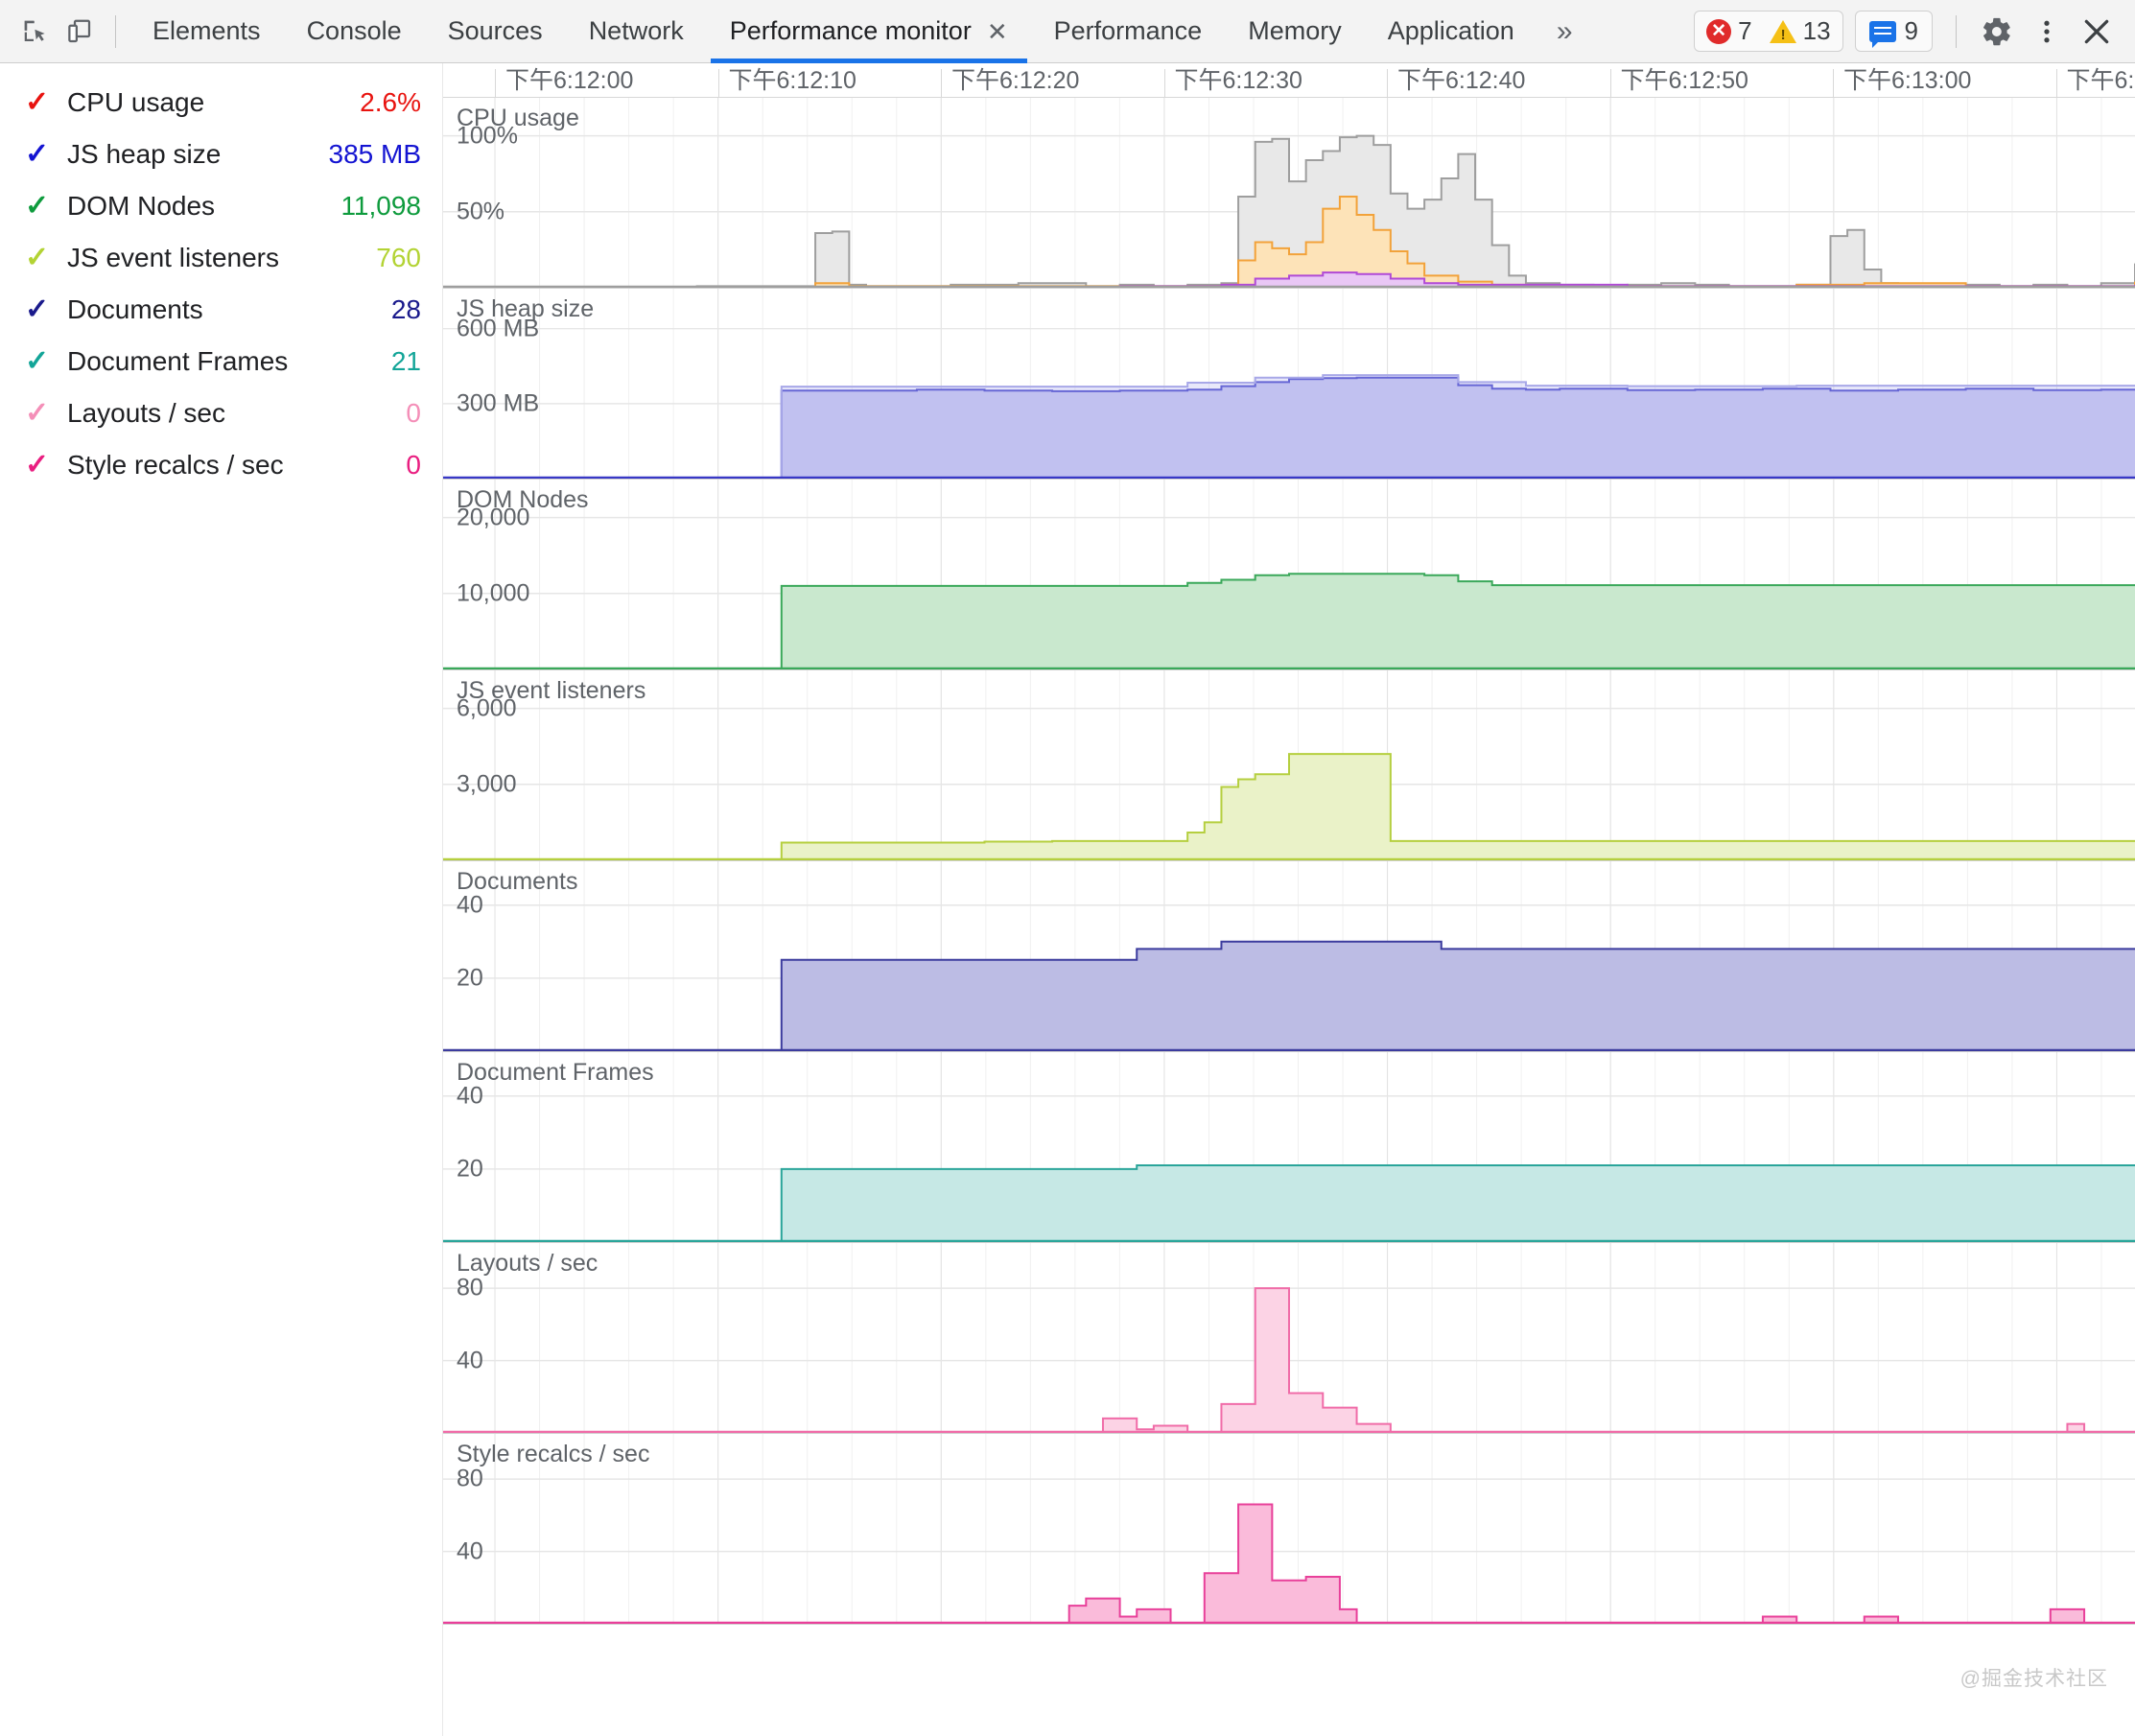 Image resolution: width=2135 pixels, height=1736 pixels. Describe the element at coordinates (2097, 32) in the screenshot. I see `close-icon` at that location.